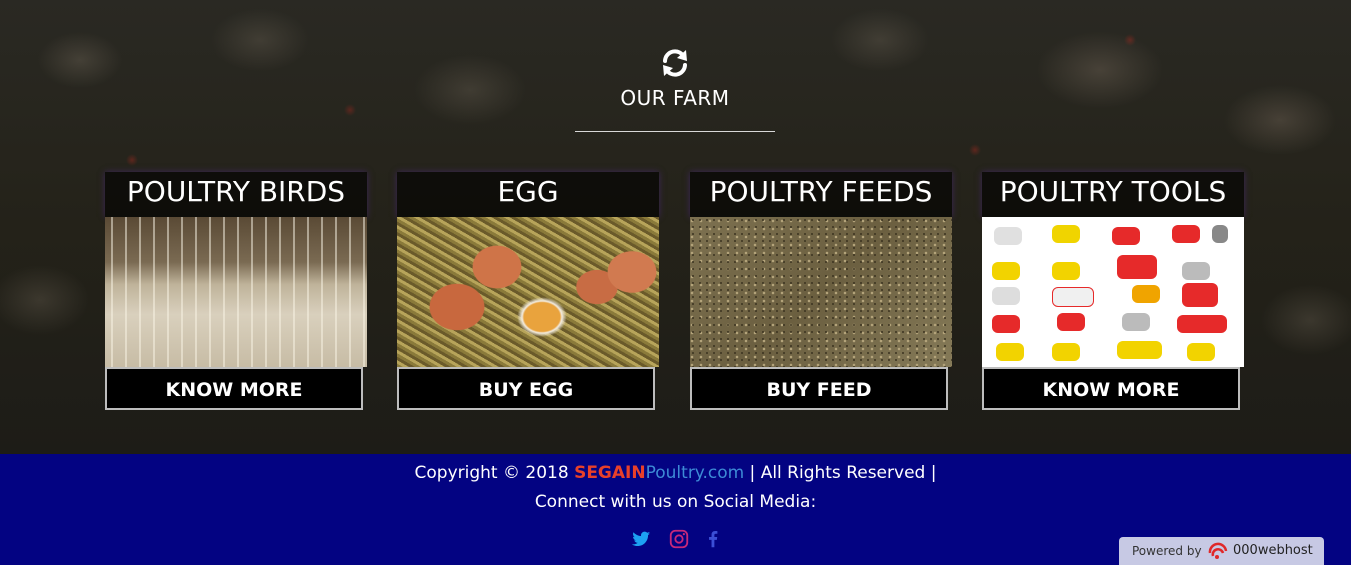 The height and width of the screenshot is (565, 1351). What do you see at coordinates (526, 388) in the screenshot?
I see `buy-egg-button: BUY EGG` at bounding box center [526, 388].